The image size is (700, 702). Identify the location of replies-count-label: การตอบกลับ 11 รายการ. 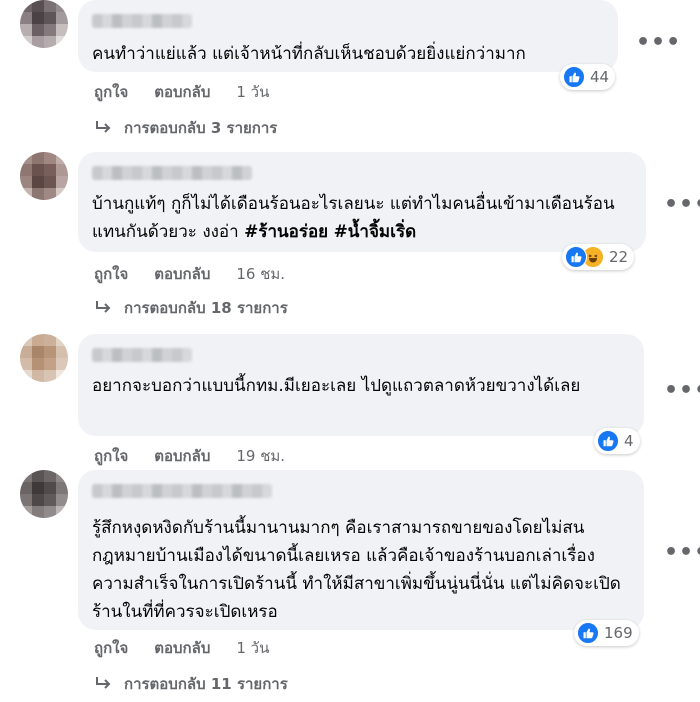
(206, 684).